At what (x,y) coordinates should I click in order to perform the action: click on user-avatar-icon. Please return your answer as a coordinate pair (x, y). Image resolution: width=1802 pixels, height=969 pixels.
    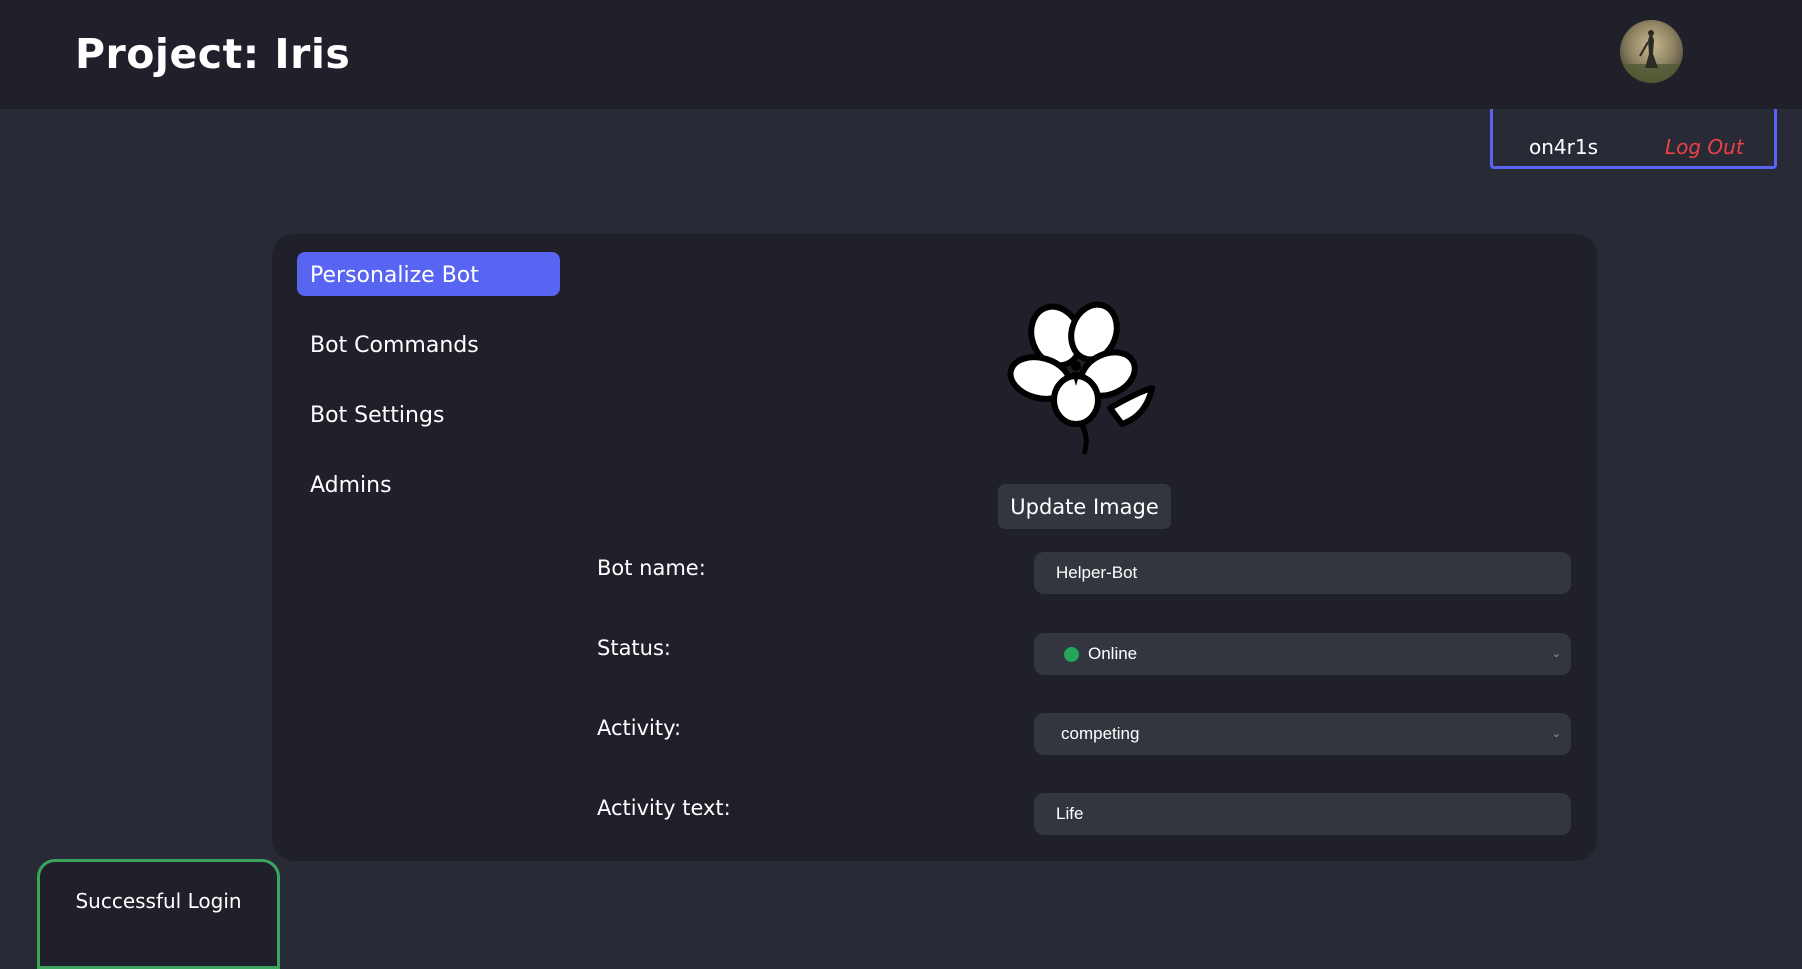
    Looking at the image, I should click on (1651, 51).